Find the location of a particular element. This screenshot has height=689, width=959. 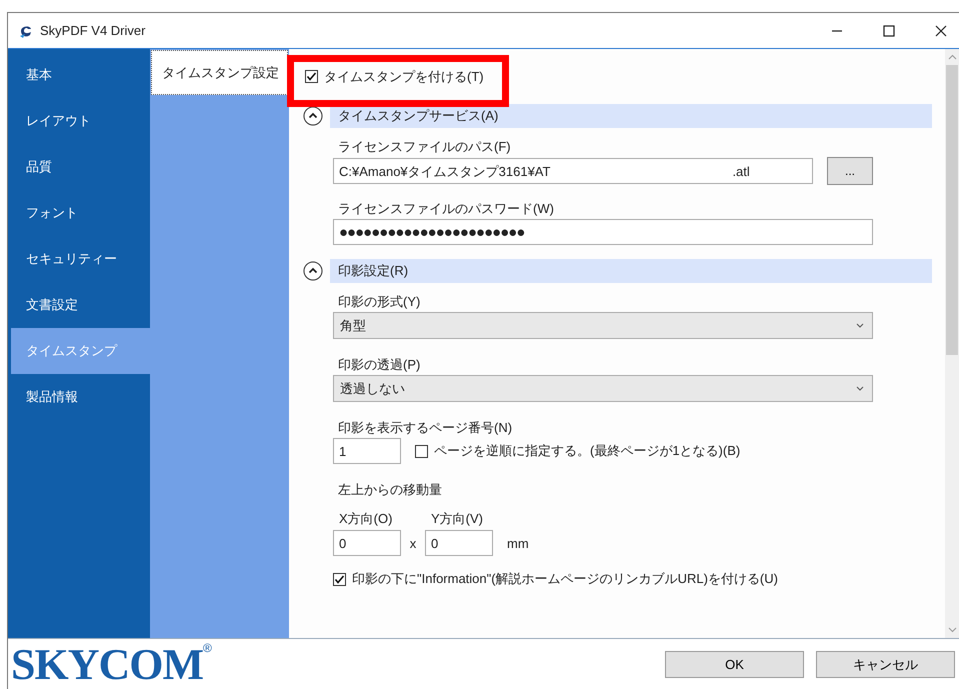

field-label: 印影を表示するページ番号(N) is located at coordinates (425, 428).